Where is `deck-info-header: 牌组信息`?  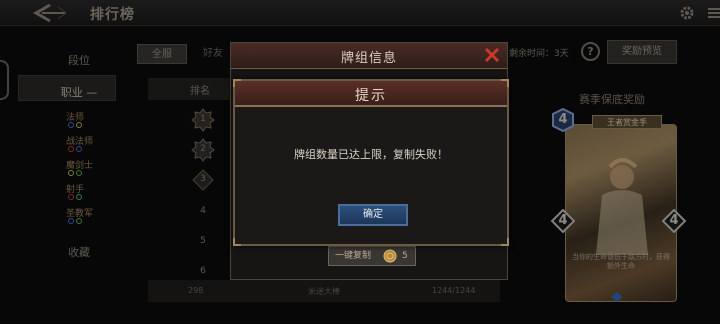 deck-info-header: 牌组信息 is located at coordinates (369, 56).